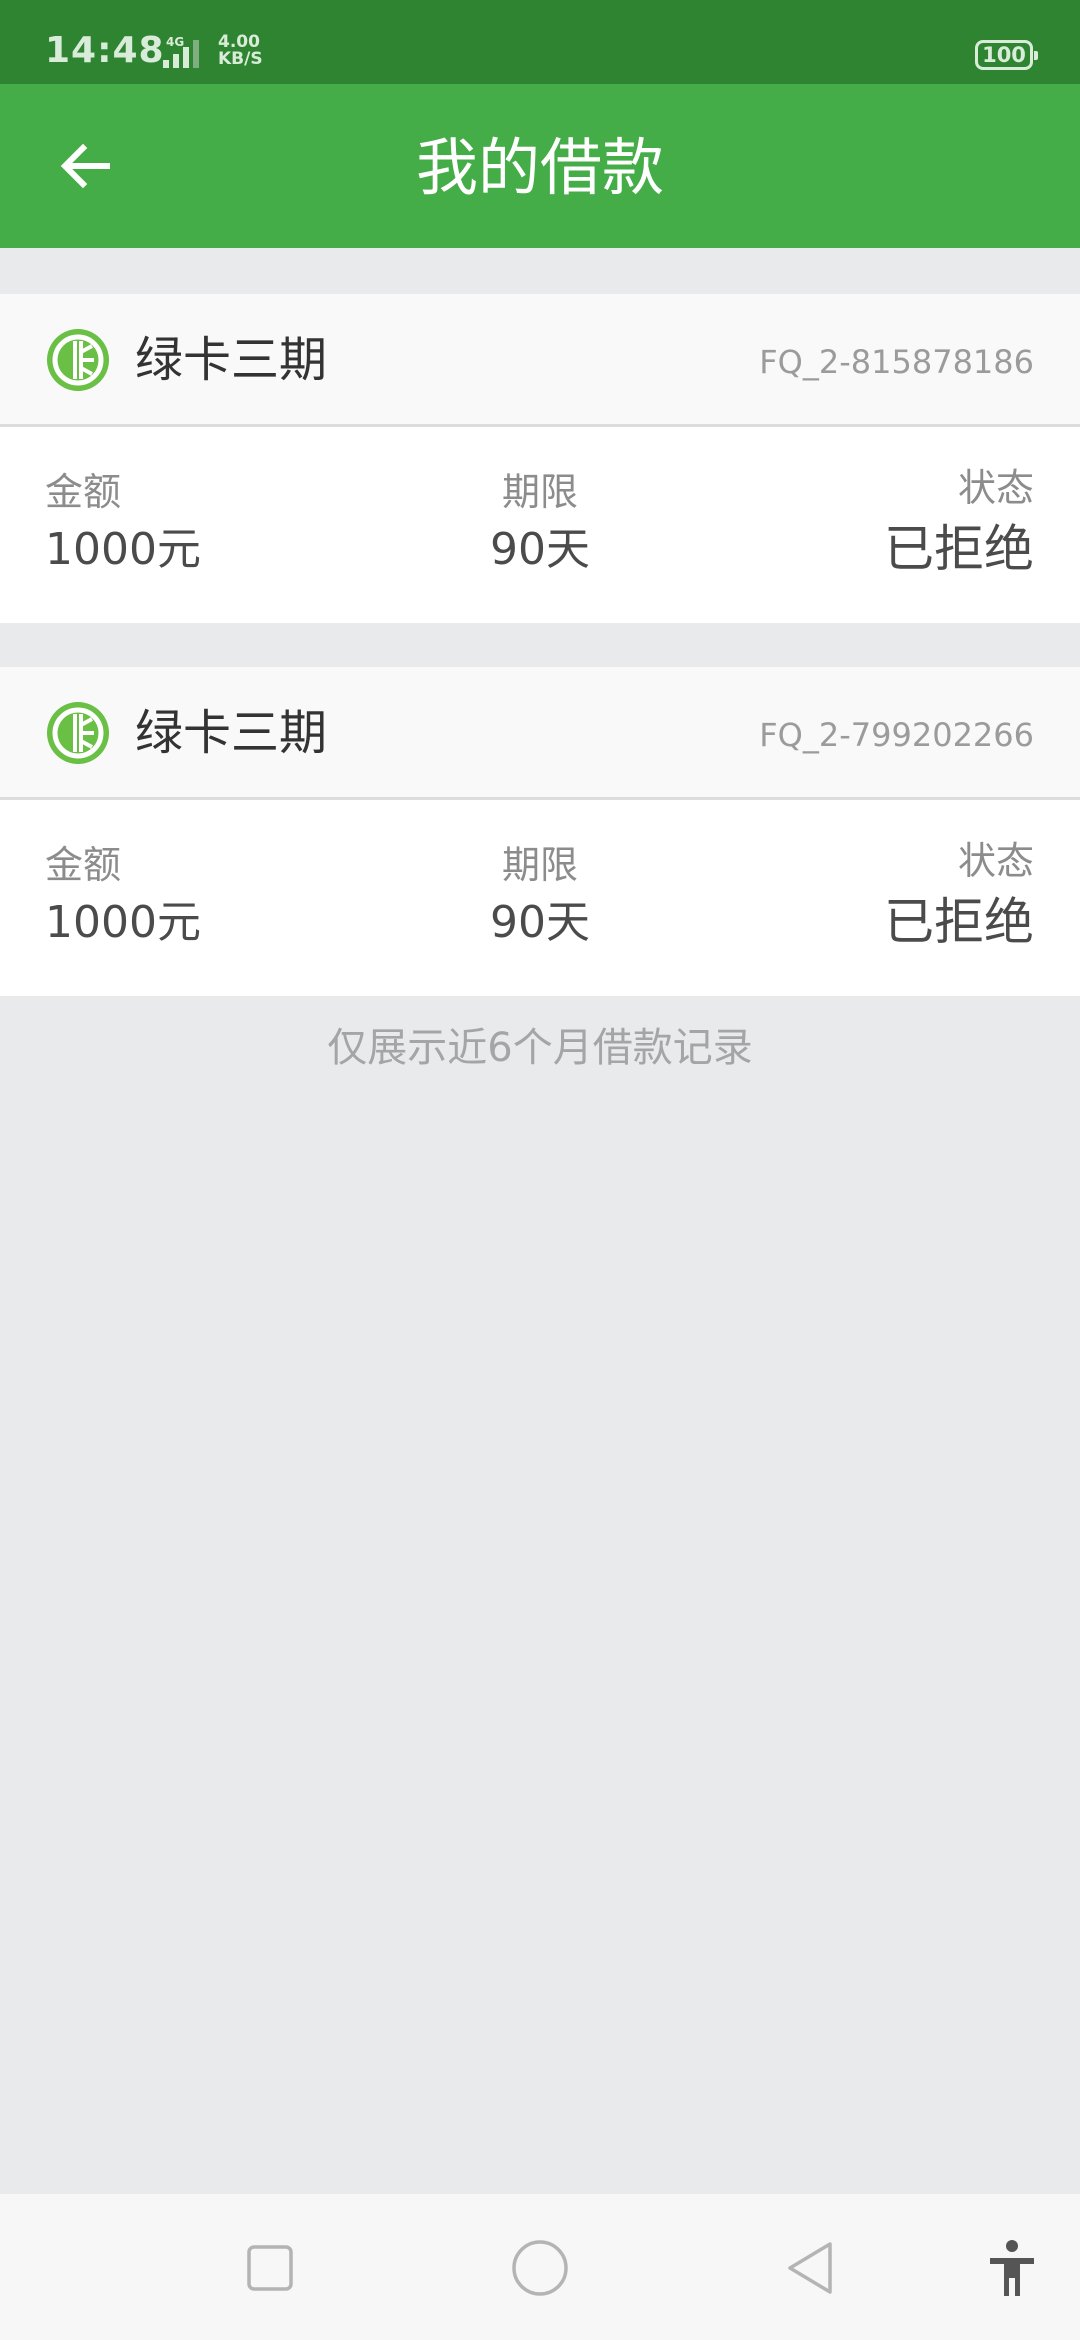 The height and width of the screenshot is (2340, 1080). I want to click on history-footnote: 仅展示近6个月借款记录, so click(540, 1048).